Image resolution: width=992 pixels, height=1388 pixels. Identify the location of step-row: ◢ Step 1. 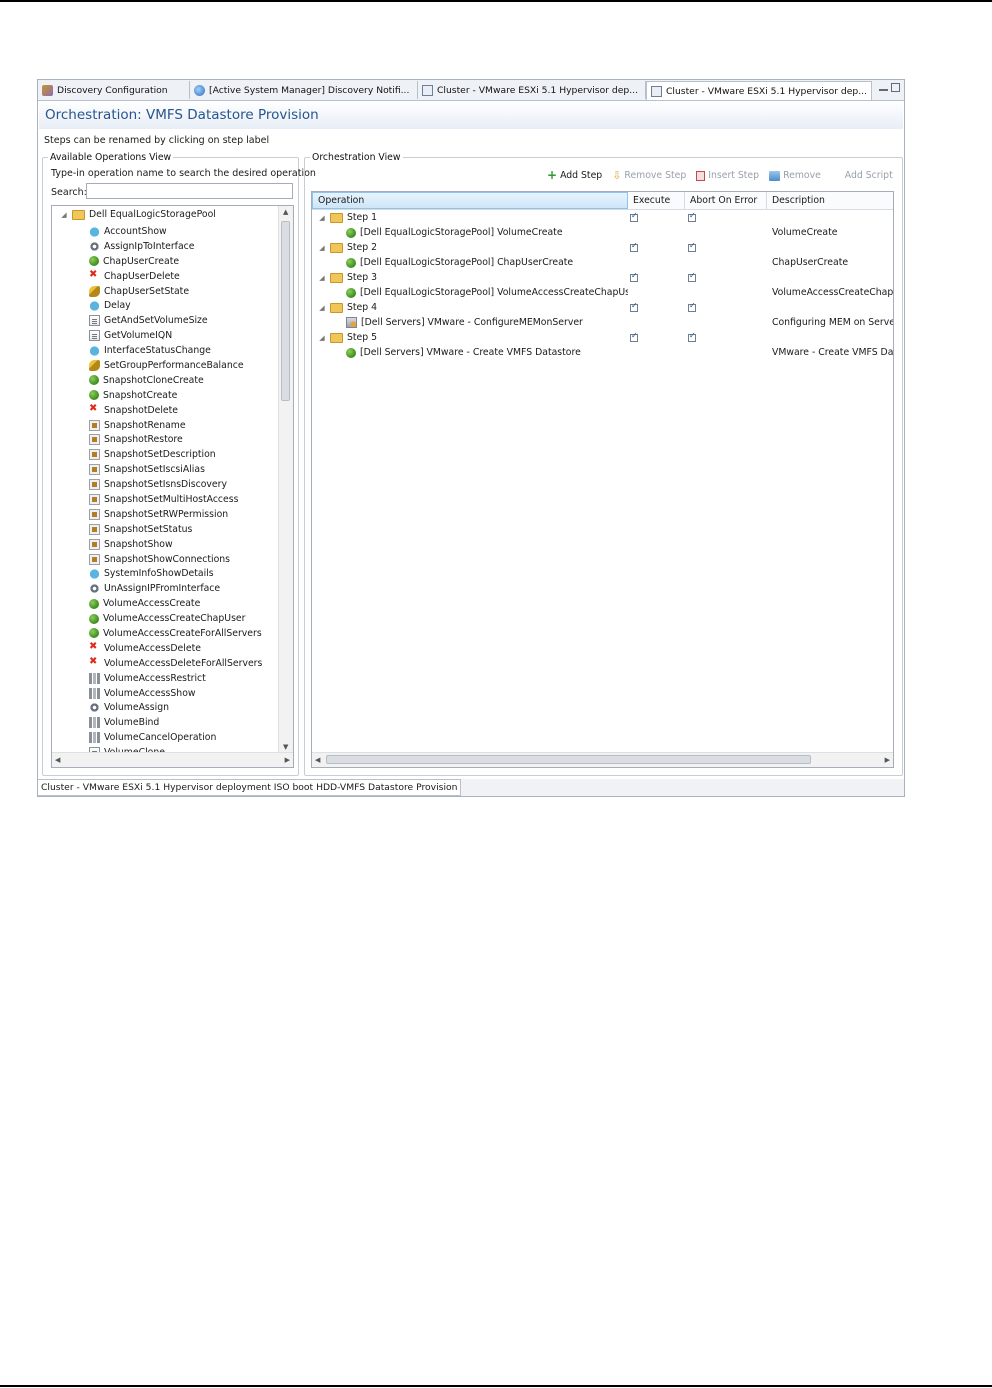
(602, 217).